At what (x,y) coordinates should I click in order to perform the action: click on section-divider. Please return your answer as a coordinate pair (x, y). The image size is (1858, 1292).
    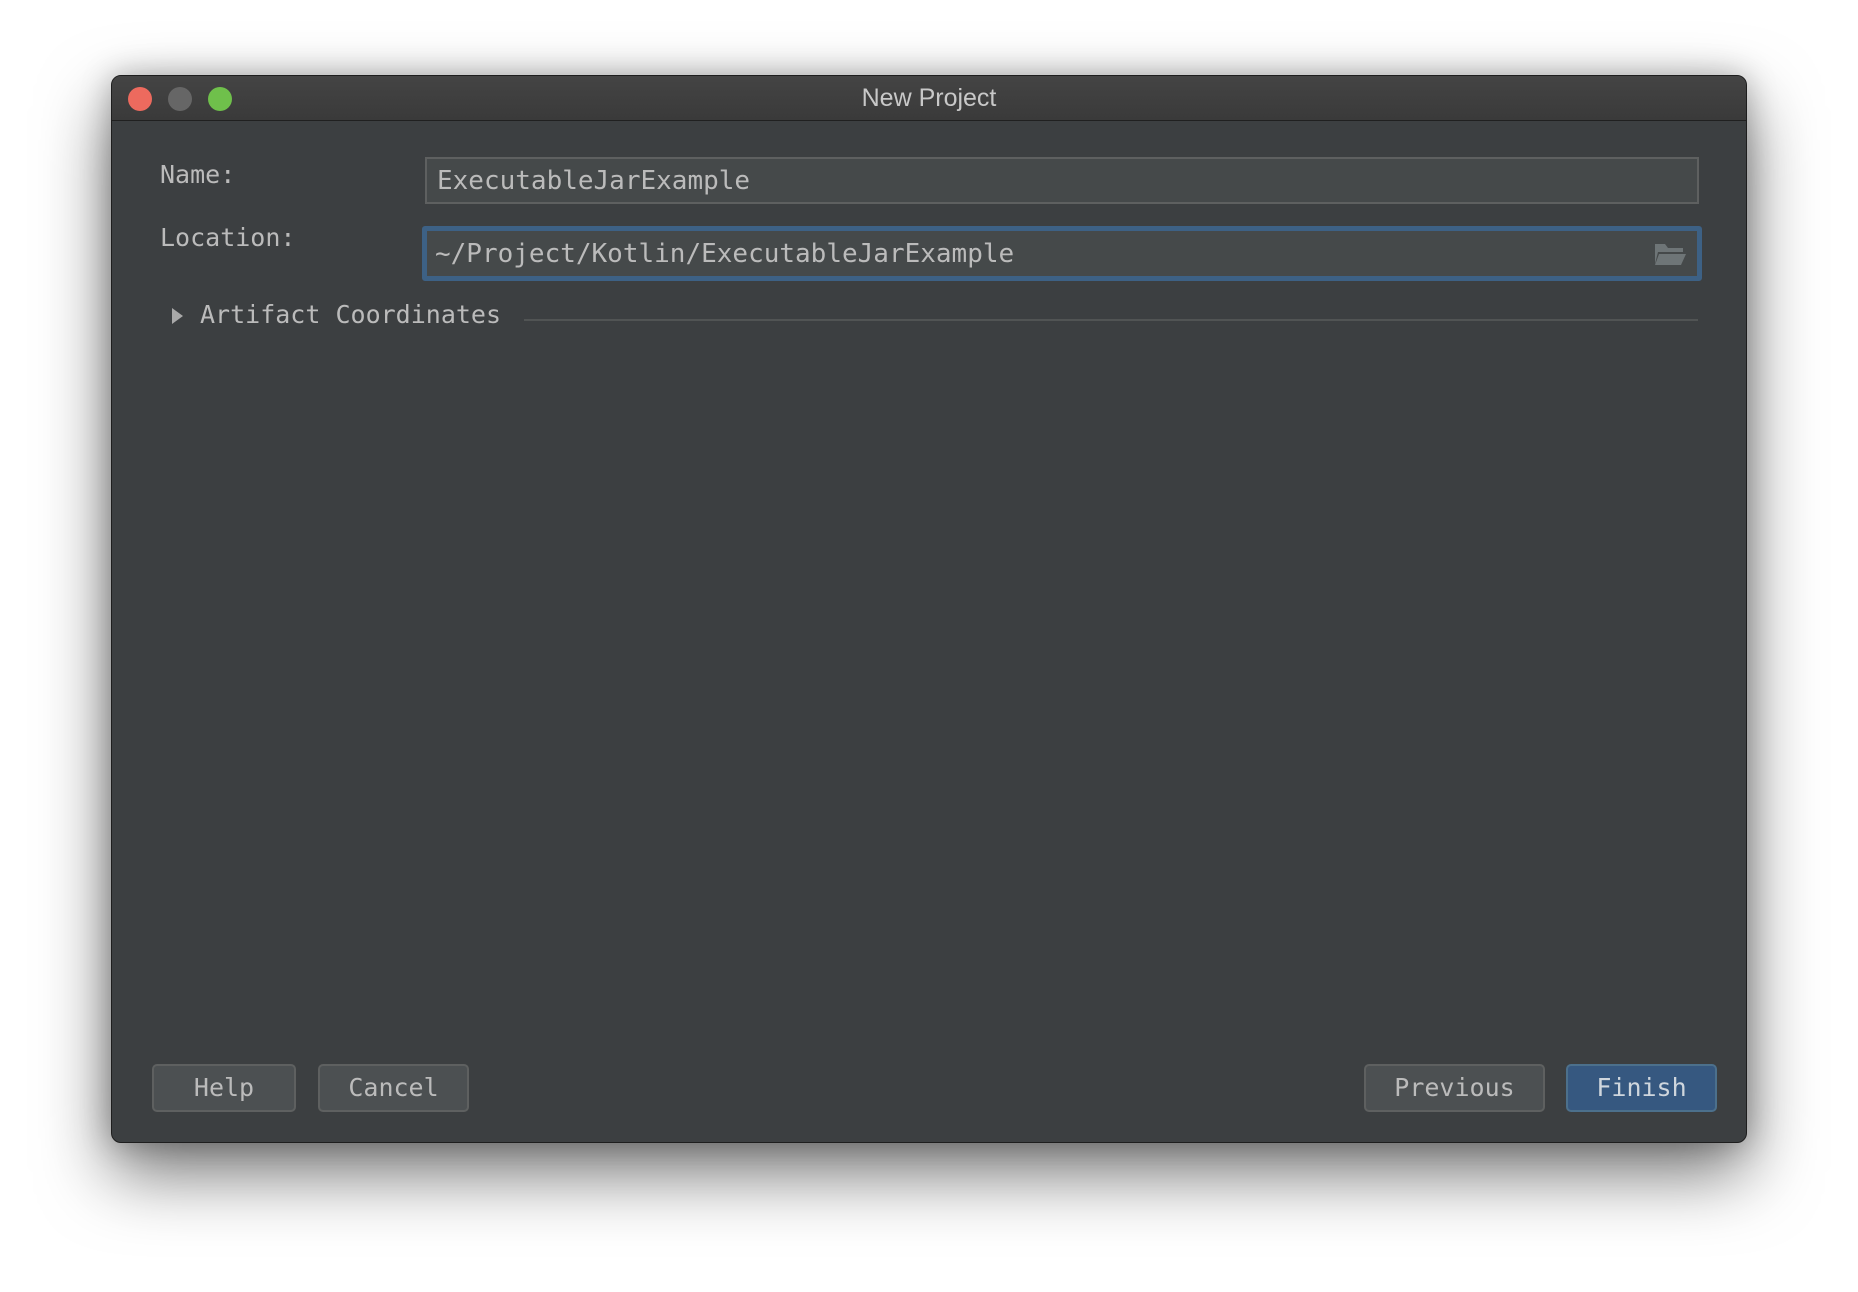
    Looking at the image, I should click on (1111, 320).